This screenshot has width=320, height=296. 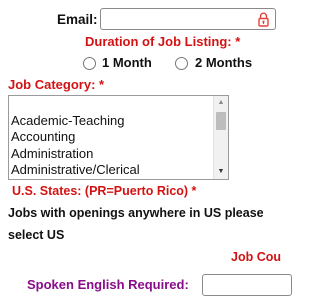 I want to click on list-item: Administrative/Clerical, so click(x=111, y=170).